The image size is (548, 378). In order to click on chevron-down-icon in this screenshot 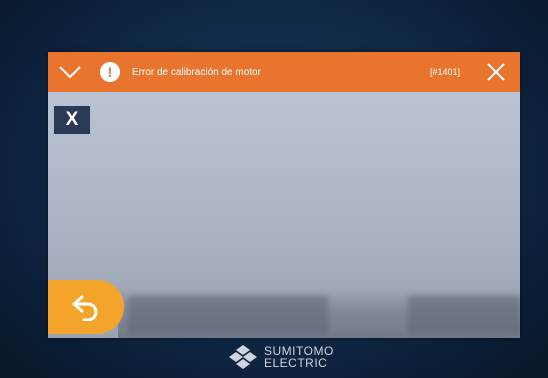, I will do `click(70, 72)`.